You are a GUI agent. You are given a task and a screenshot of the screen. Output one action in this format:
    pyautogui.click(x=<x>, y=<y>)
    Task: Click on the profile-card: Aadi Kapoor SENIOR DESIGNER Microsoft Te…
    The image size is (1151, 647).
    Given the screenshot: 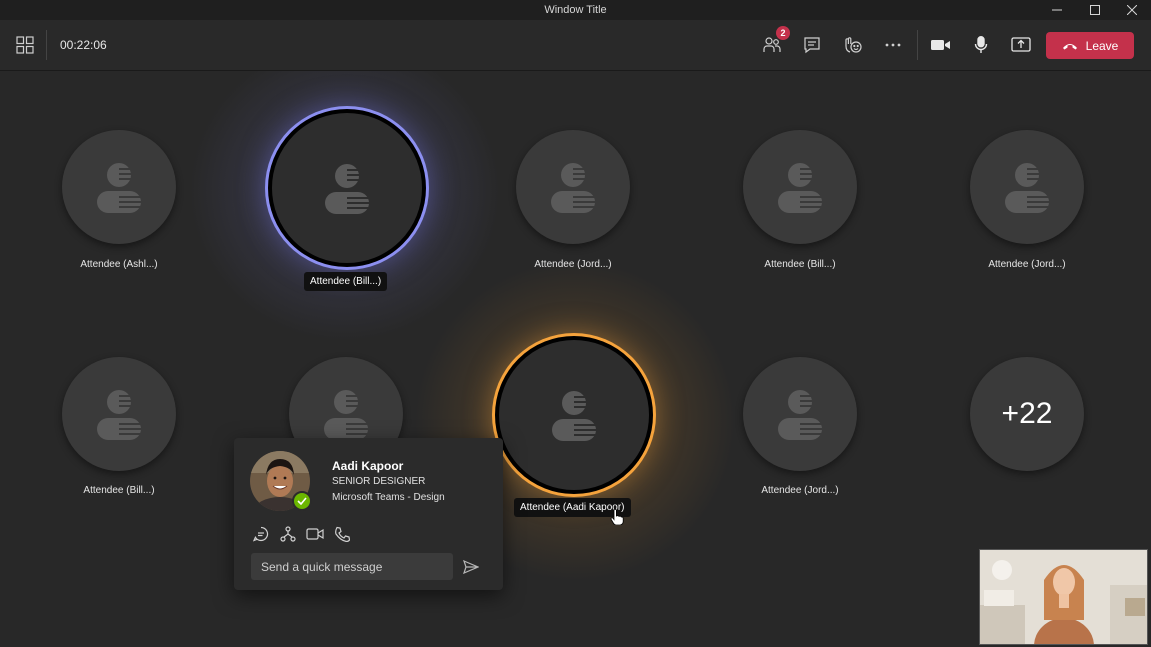 What is the action you would take?
    pyautogui.click(x=368, y=514)
    